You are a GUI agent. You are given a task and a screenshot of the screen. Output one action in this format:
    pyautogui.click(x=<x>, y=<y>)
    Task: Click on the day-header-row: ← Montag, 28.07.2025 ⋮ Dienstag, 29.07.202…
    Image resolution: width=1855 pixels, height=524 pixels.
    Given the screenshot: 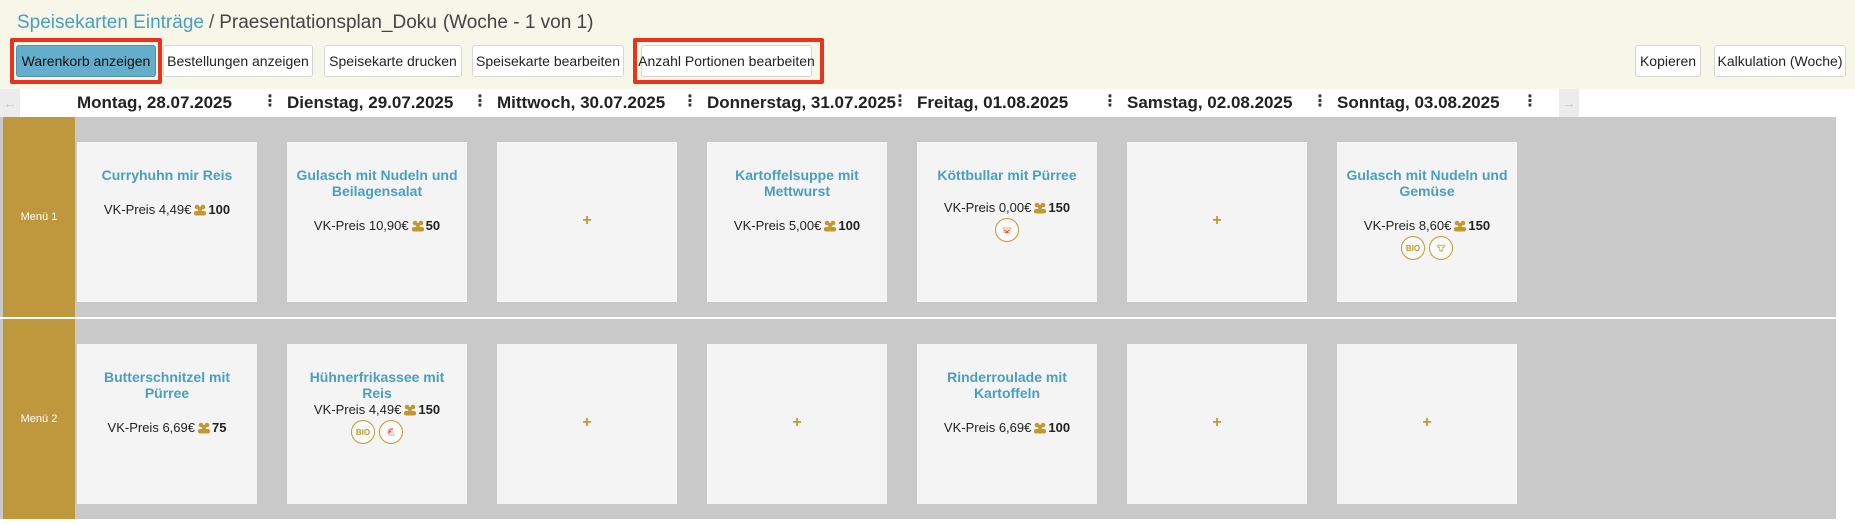 What is the action you would take?
    pyautogui.click(x=927, y=103)
    